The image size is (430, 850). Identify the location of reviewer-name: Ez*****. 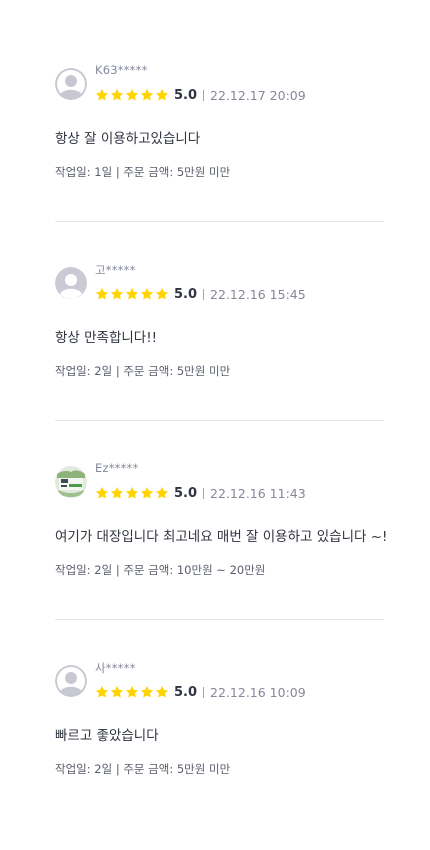
(117, 468).